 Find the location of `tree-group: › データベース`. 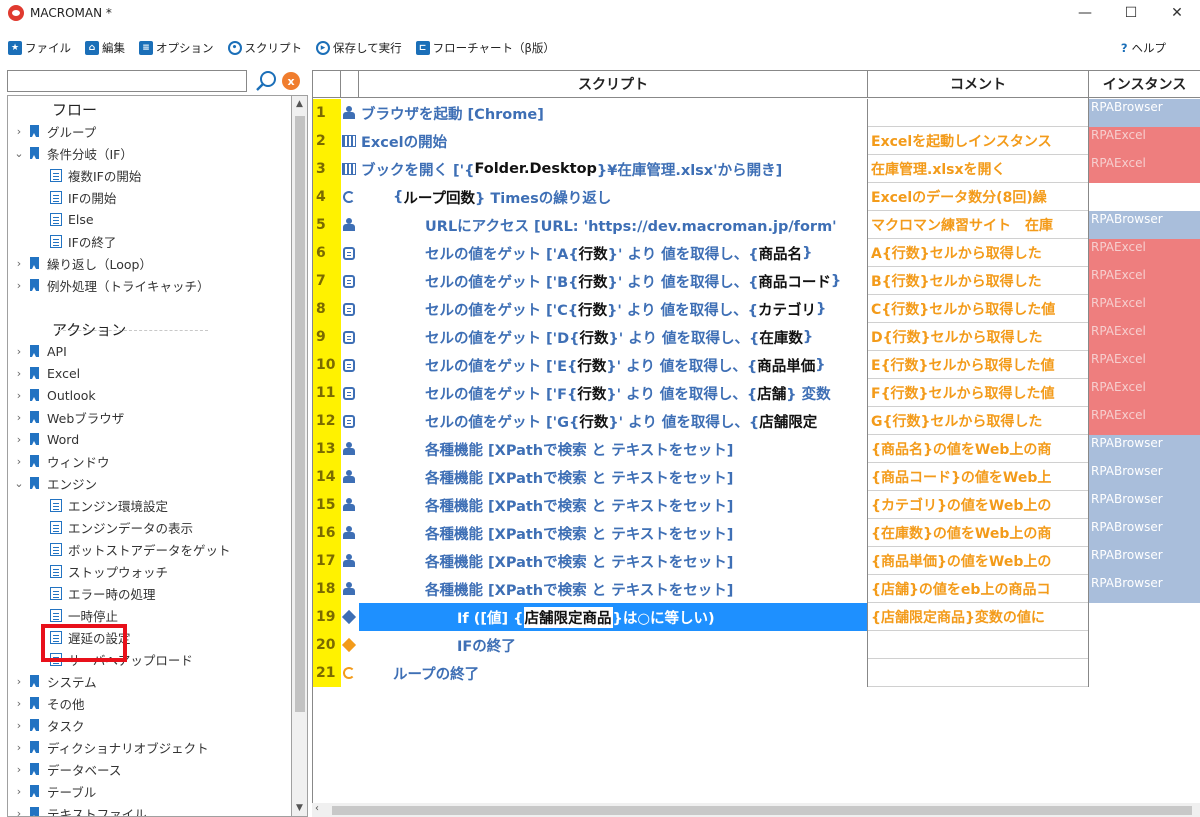

tree-group: › データベース is located at coordinates (67, 769).